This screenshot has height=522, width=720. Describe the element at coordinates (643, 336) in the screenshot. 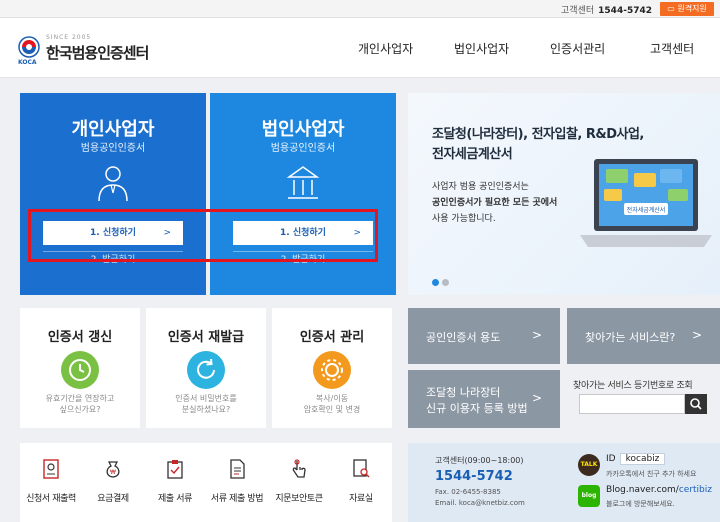

I see `visiting-service-button: 찾아가는 서비스란? >` at that location.